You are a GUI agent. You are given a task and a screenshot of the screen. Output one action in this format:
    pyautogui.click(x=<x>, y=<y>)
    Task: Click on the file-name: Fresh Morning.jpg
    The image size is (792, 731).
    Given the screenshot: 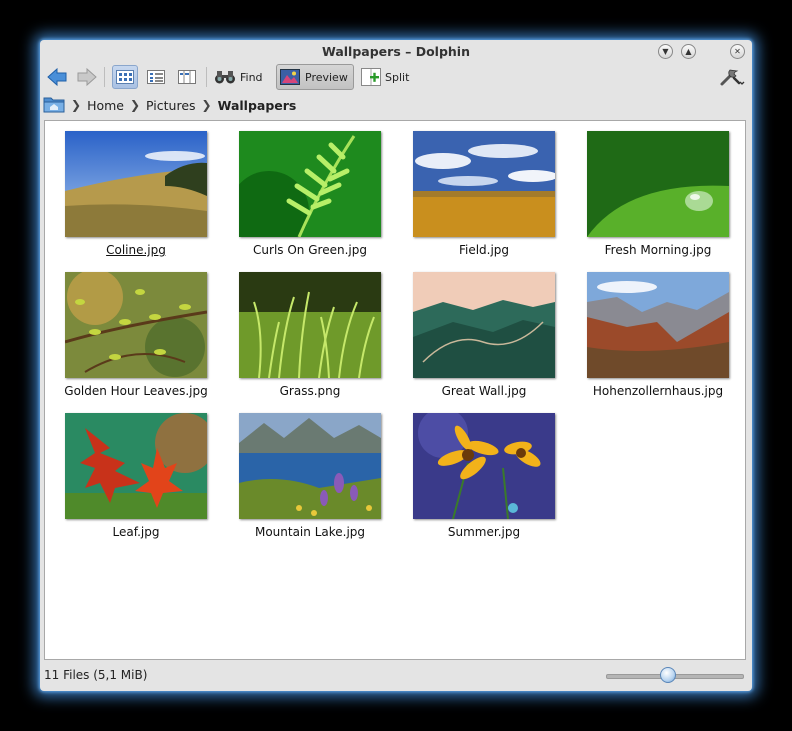 What is the action you would take?
    pyautogui.click(x=658, y=250)
    